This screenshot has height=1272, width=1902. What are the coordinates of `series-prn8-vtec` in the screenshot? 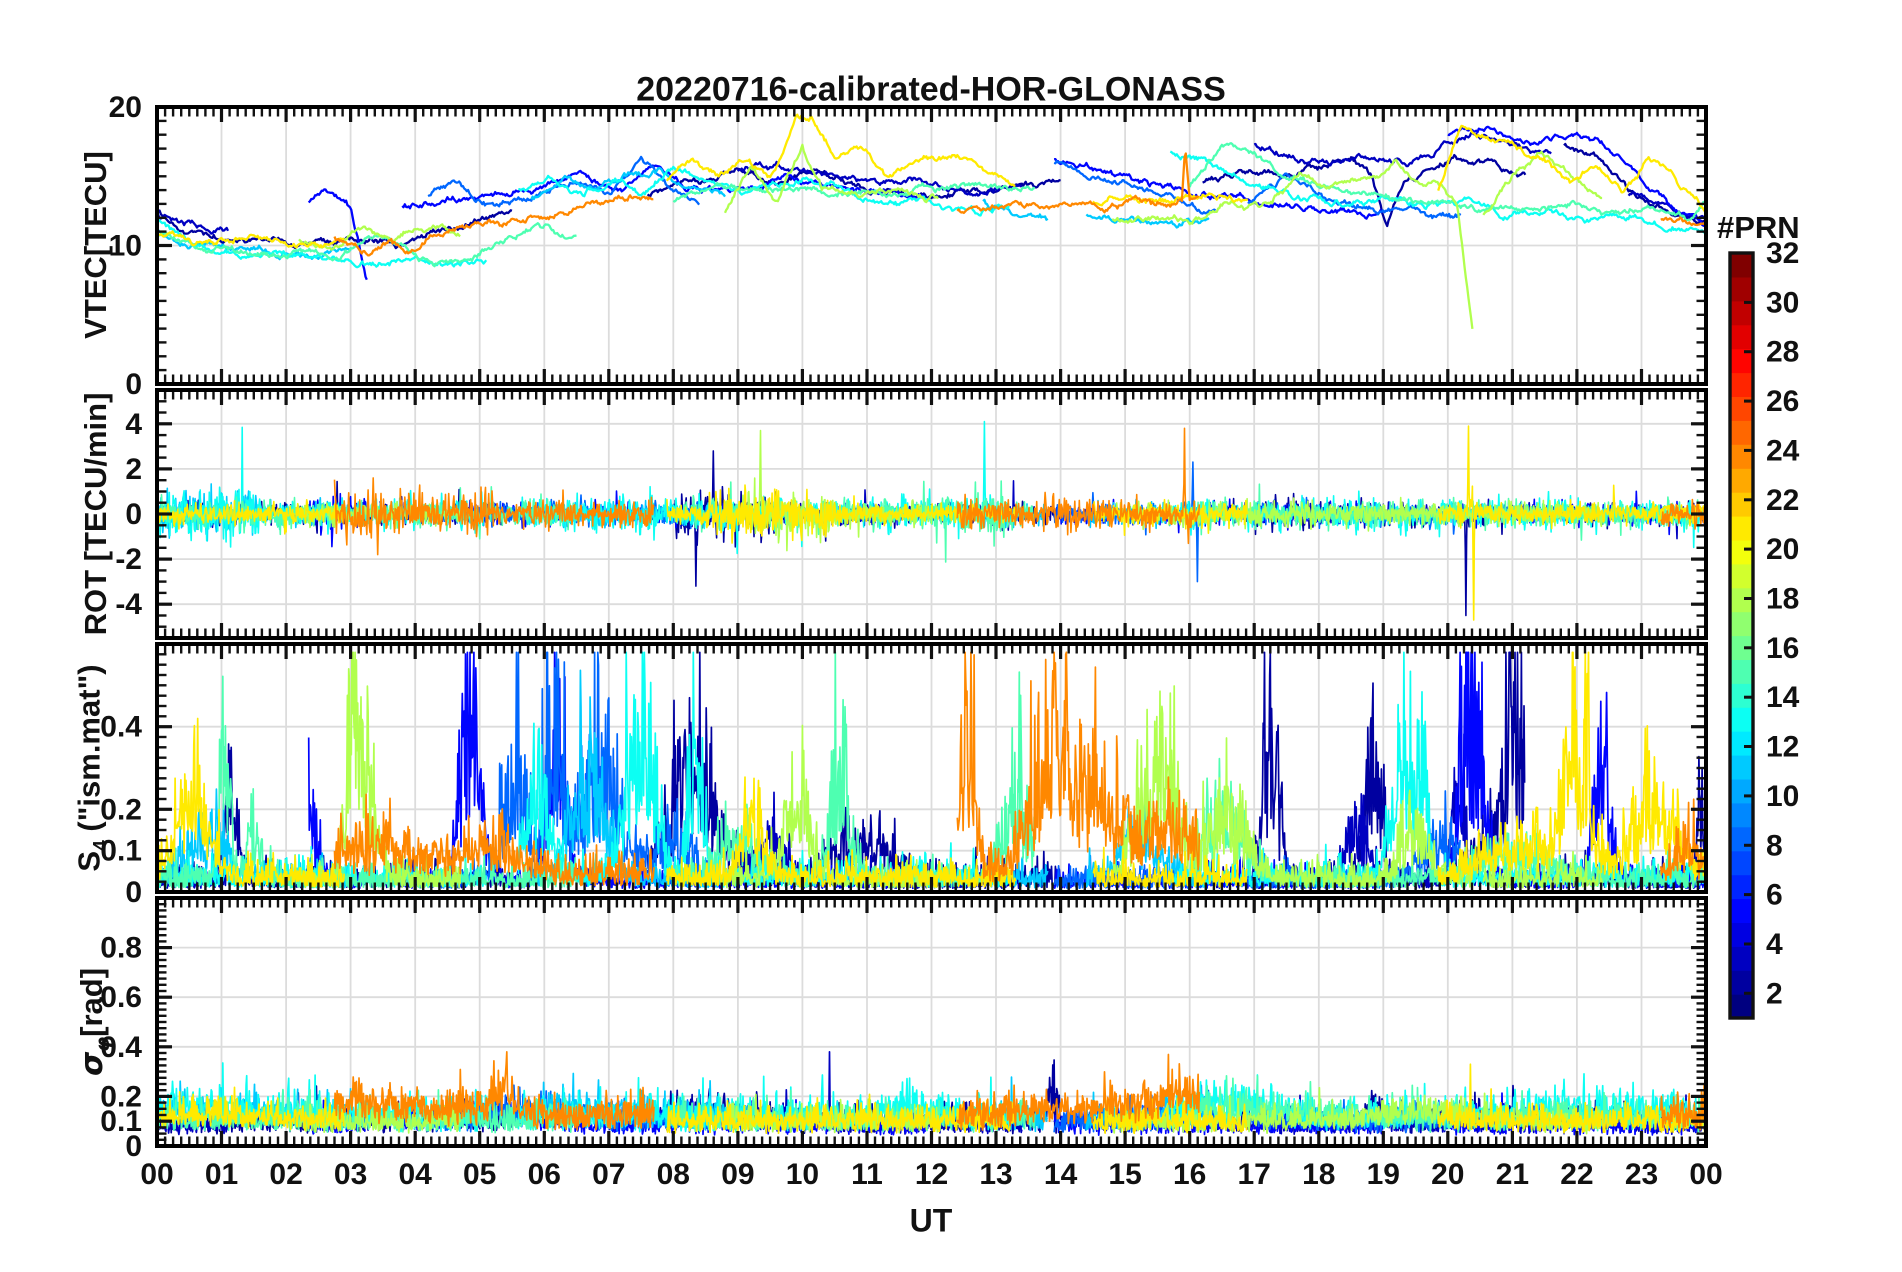 It's located at (1135, 187).